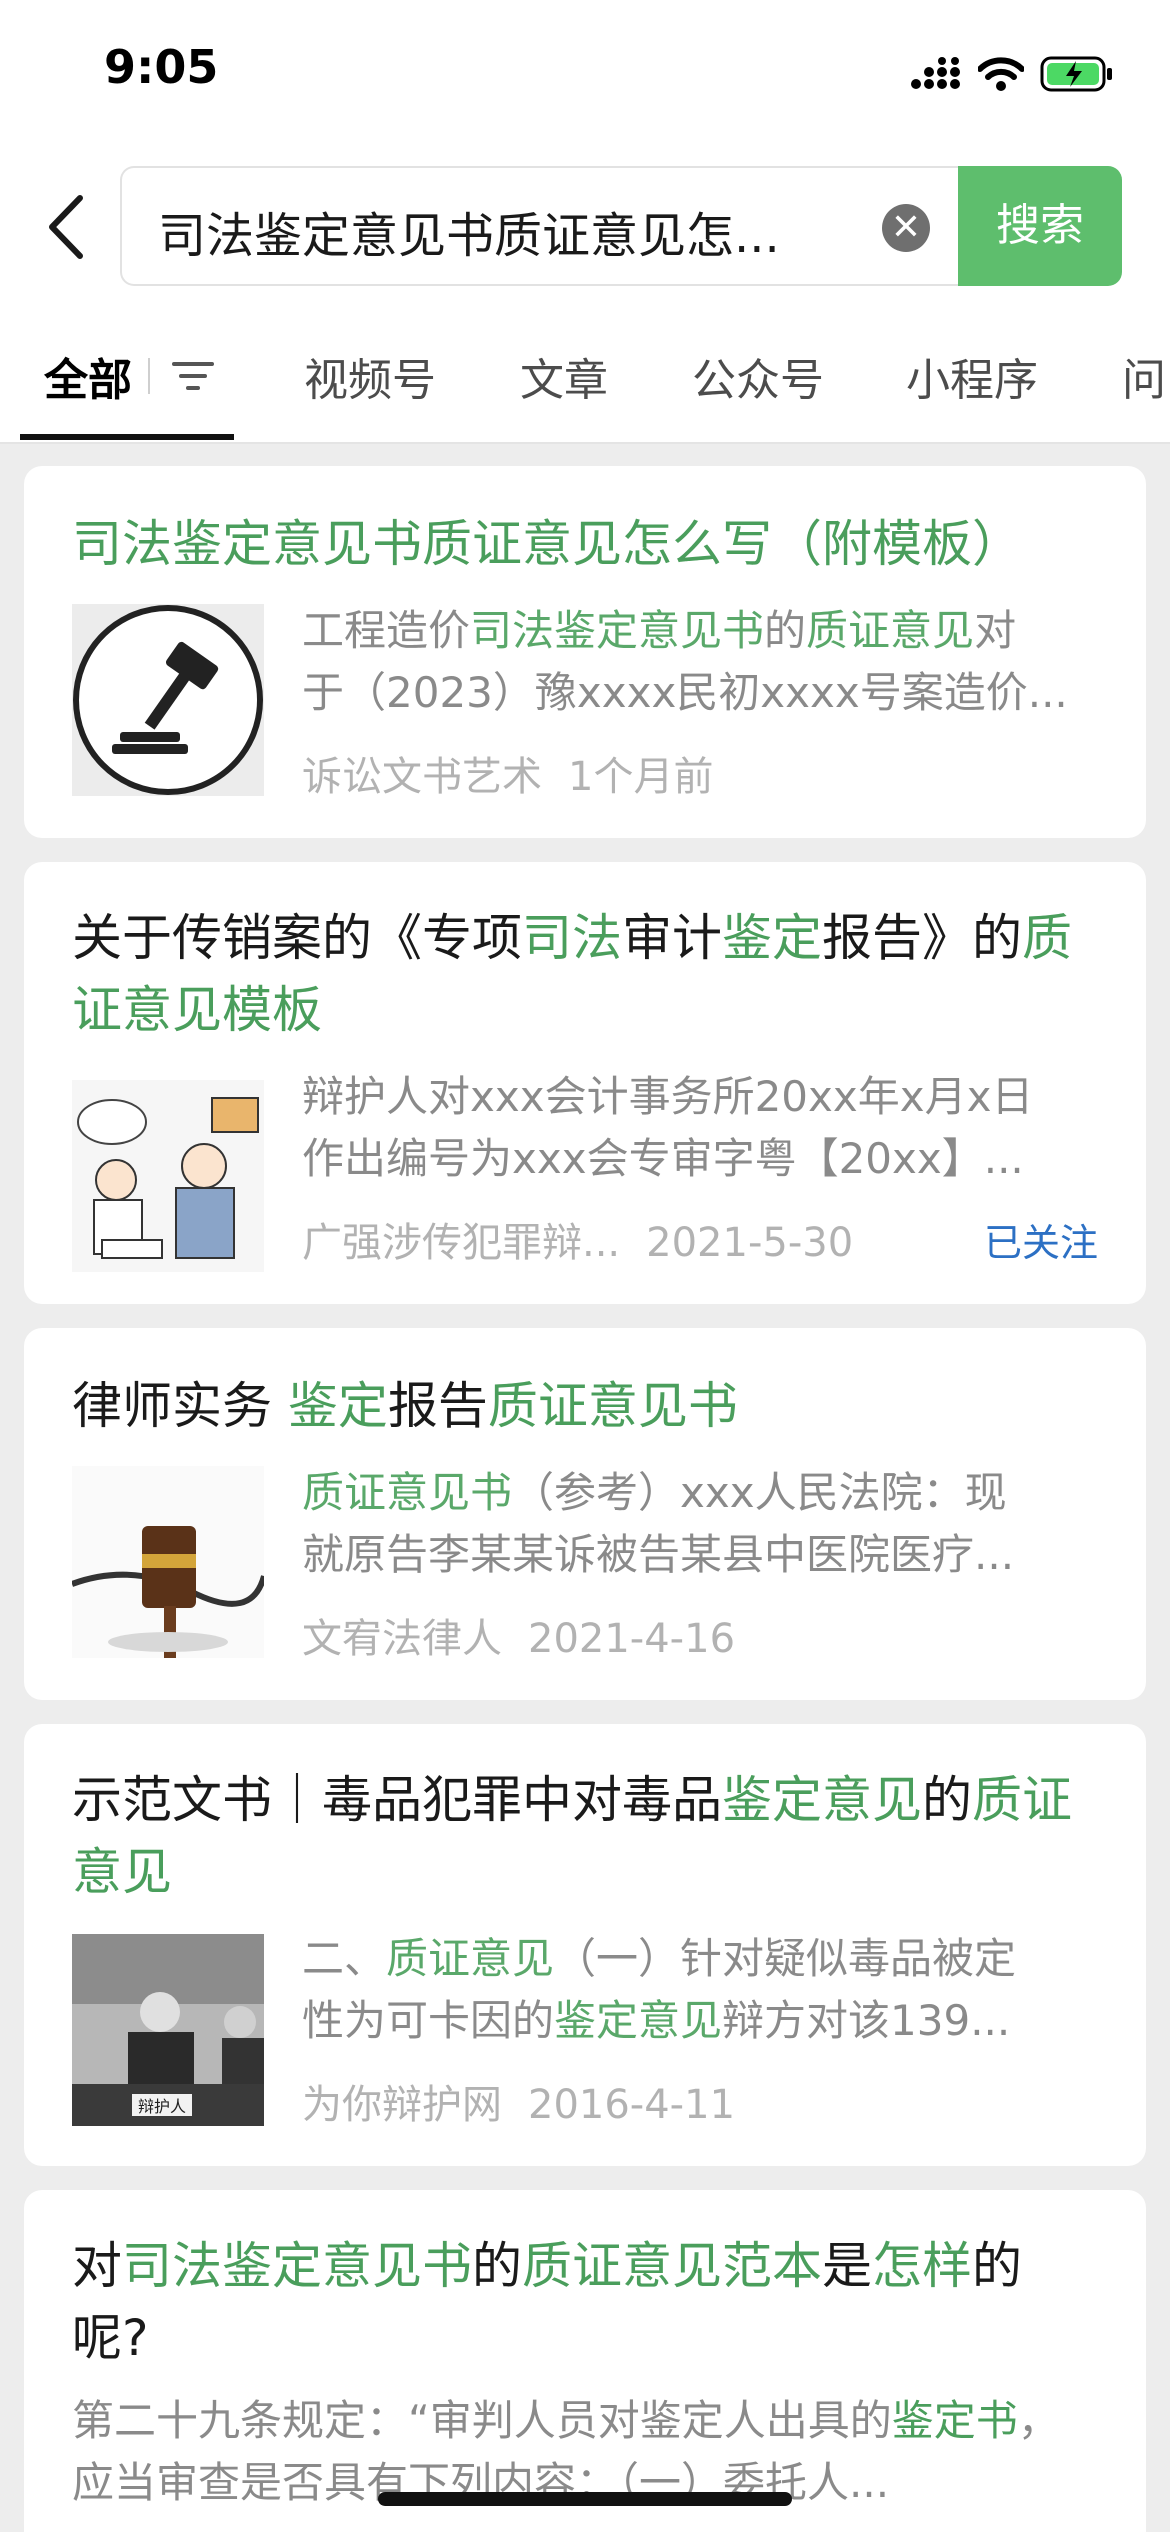 The height and width of the screenshot is (2532, 1170). I want to click on tab-articles: 文章, so click(564, 376).